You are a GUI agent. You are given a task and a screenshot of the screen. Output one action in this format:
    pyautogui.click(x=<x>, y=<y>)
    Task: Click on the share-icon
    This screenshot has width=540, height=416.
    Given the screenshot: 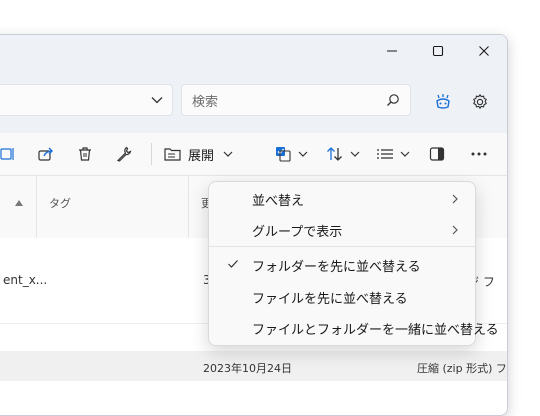 What is the action you would take?
    pyautogui.click(x=45, y=154)
    